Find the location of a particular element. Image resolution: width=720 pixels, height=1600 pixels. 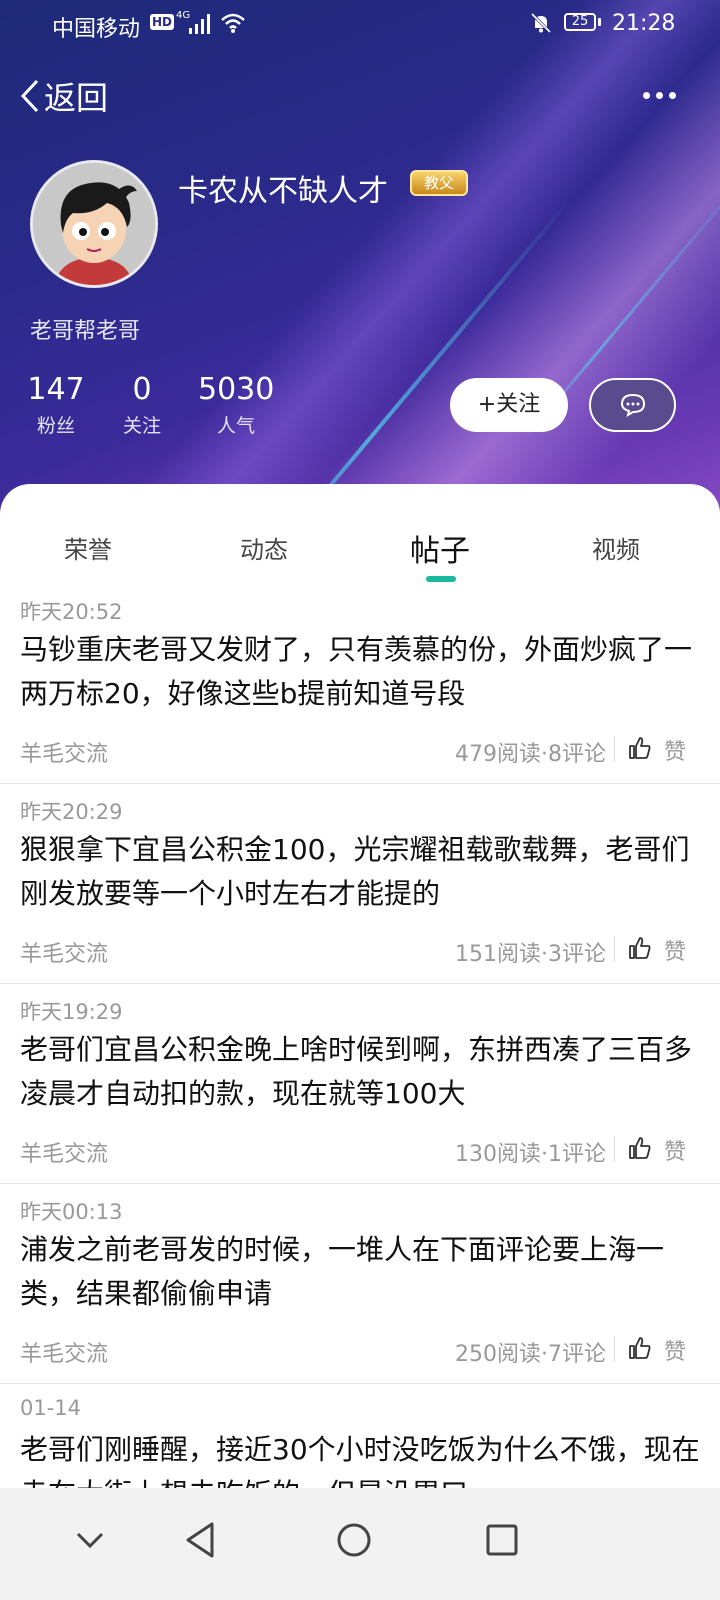

chevron-left-icon is located at coordinates (29, 96).